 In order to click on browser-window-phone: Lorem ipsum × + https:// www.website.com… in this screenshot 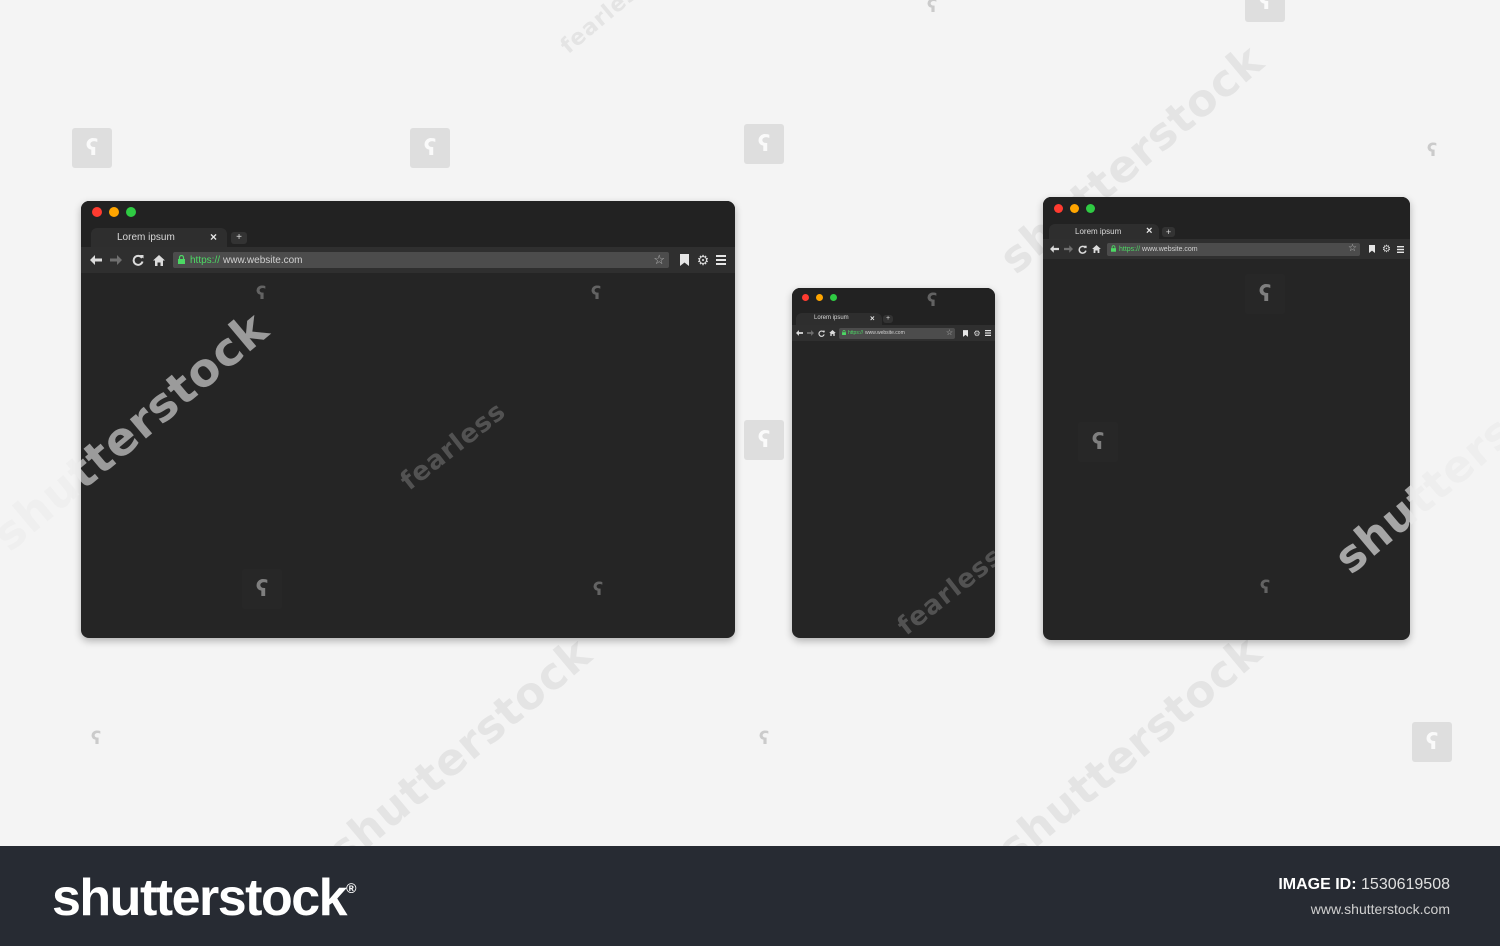, I will do `click(893, 463)`.